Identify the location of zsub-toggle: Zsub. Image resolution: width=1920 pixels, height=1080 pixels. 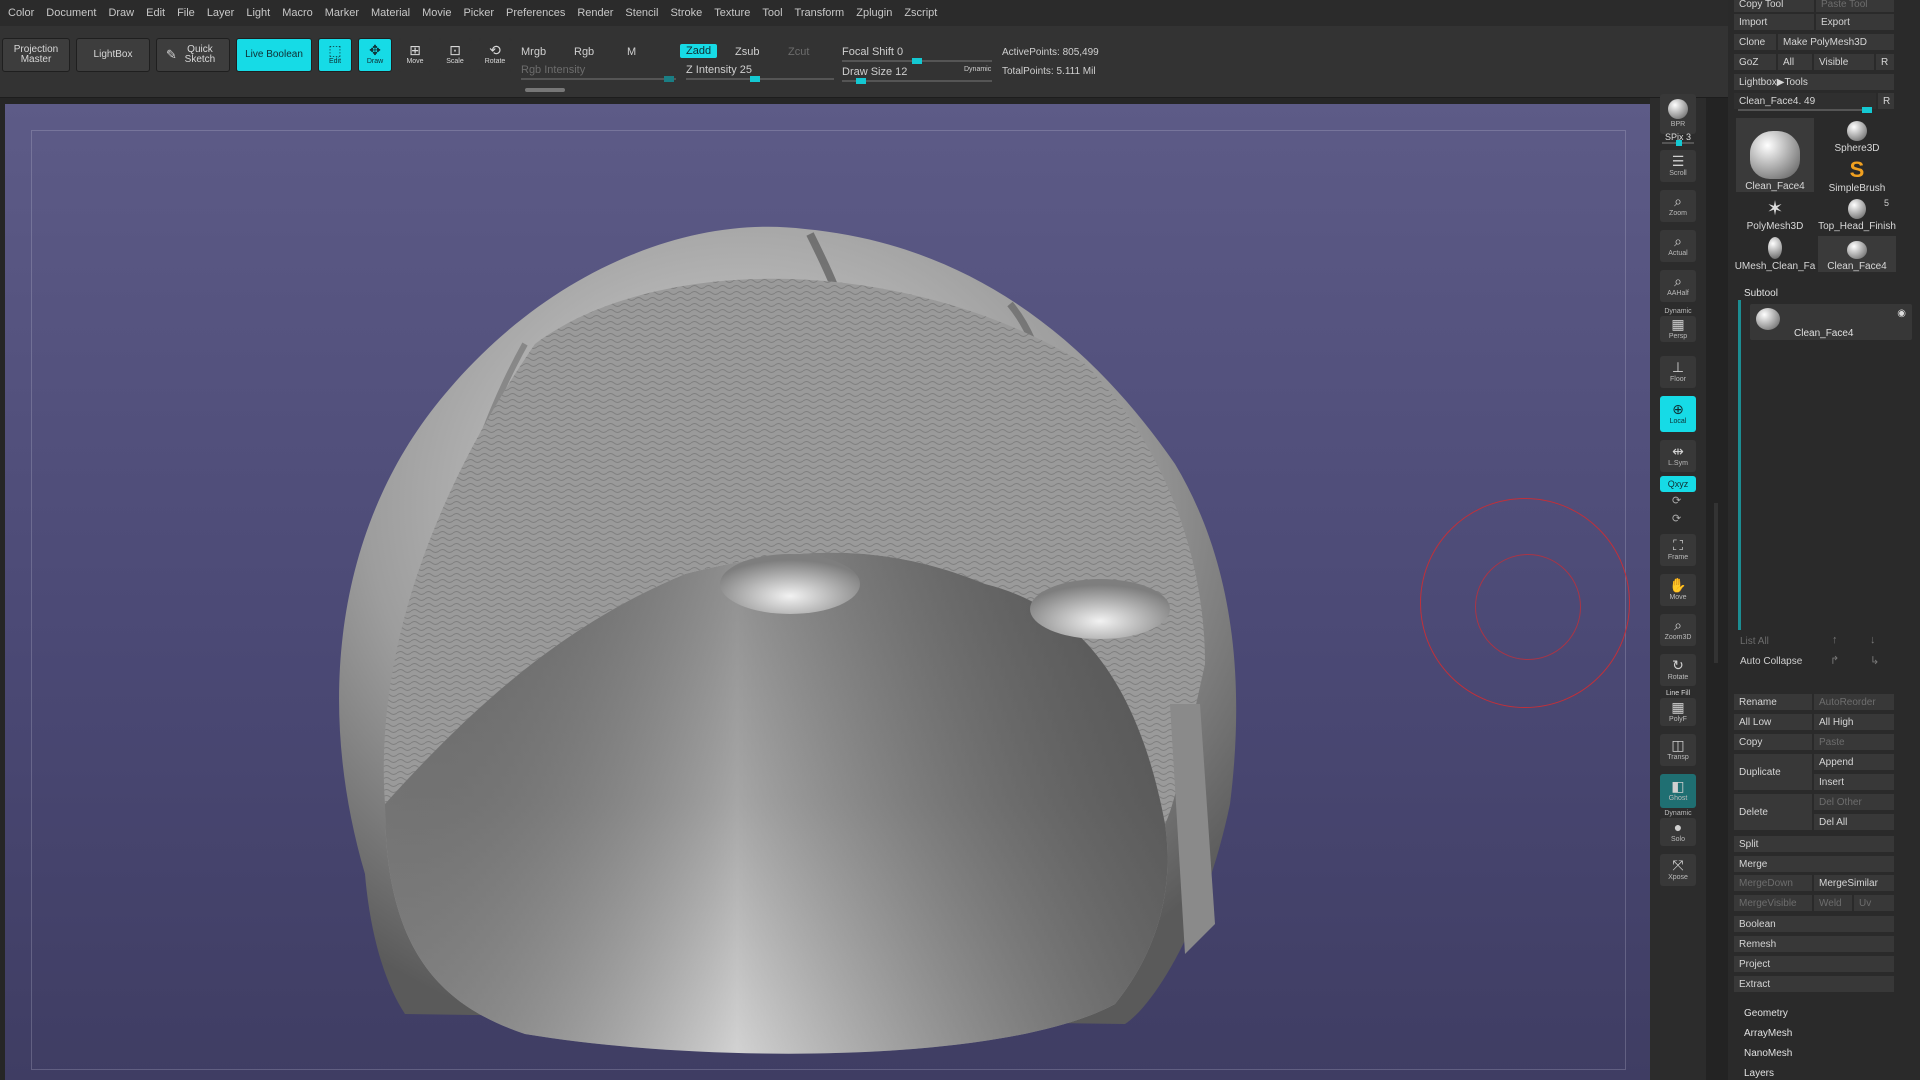
(747, 52).